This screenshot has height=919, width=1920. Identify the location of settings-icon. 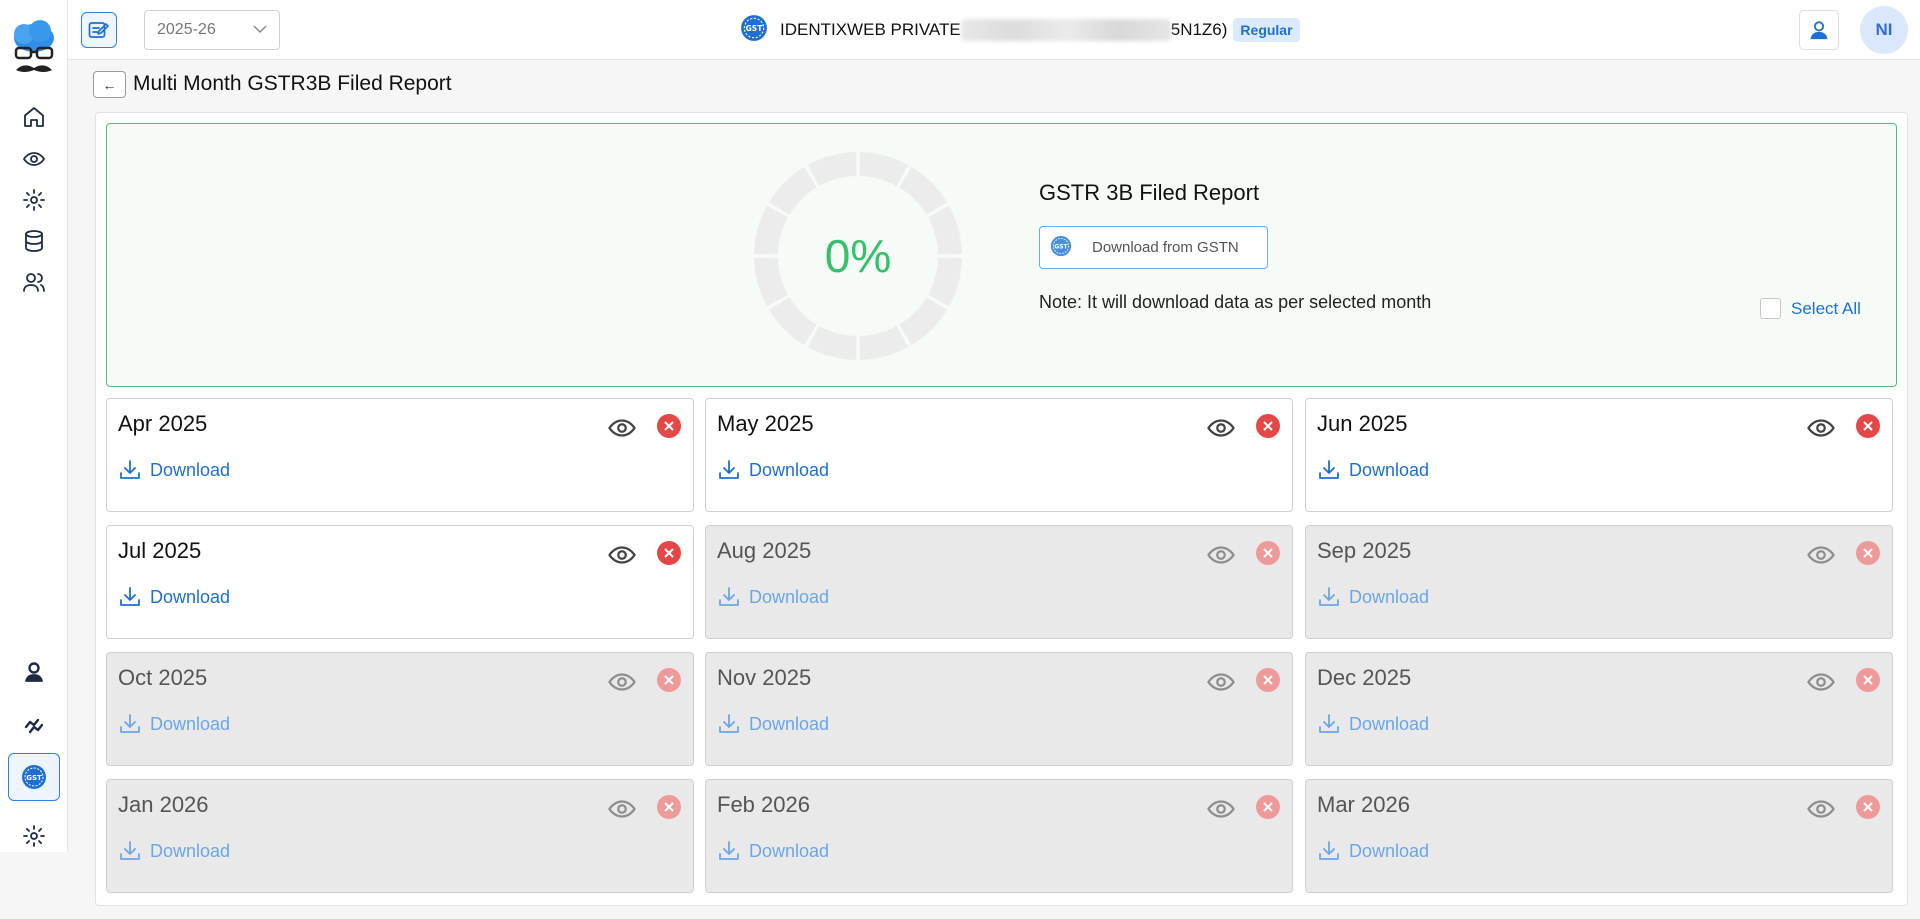
(34, 836).